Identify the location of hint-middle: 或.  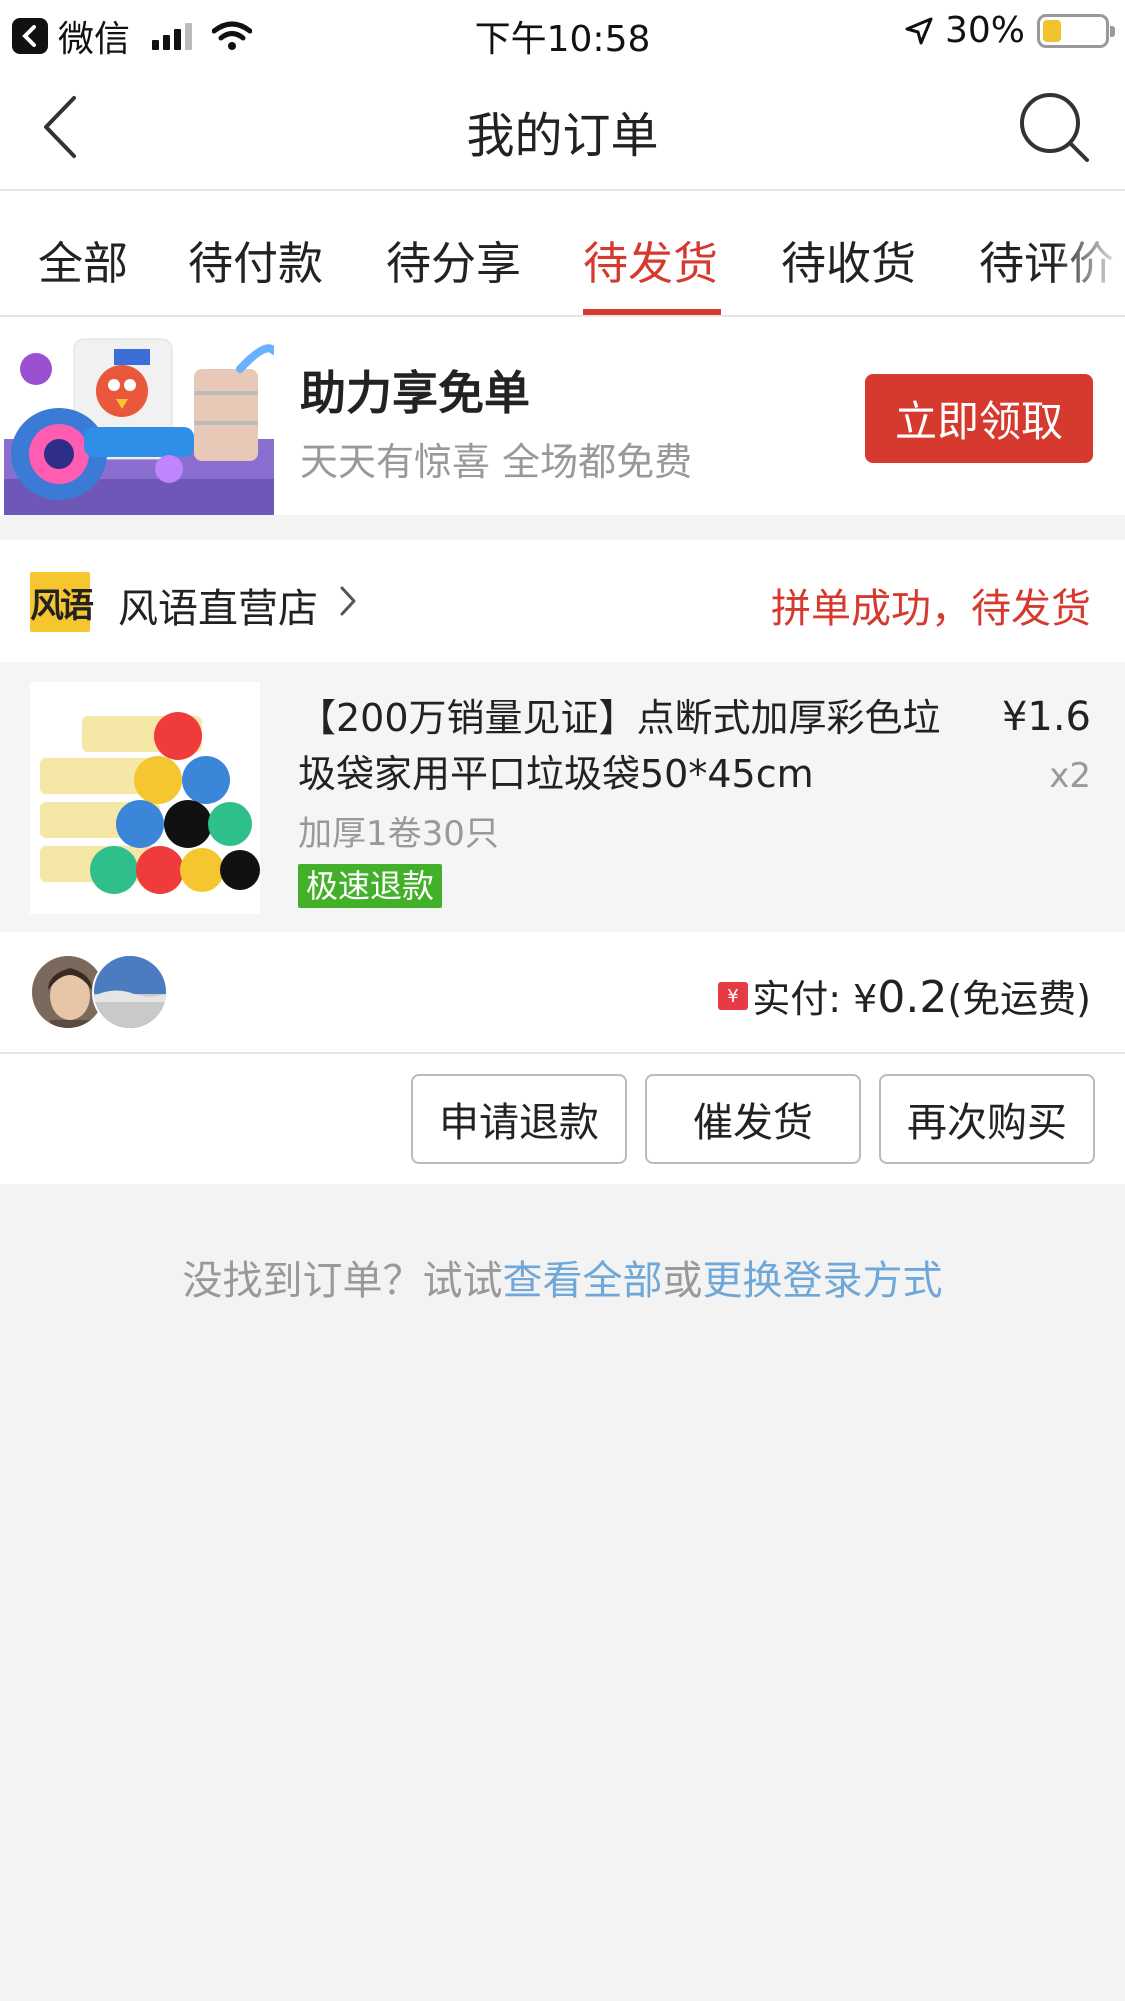
(682, 1281).